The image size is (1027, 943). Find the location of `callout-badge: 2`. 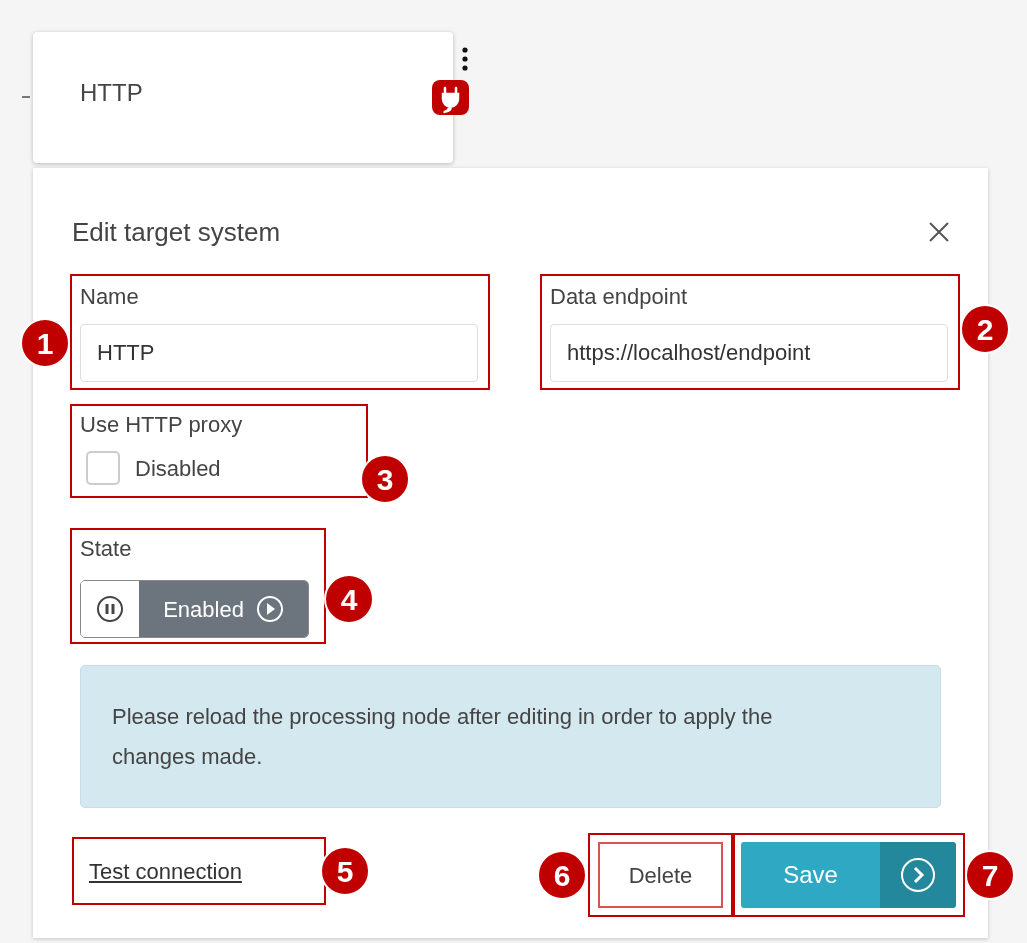

callout-badge: 2 is located at coordinates (985, 329).